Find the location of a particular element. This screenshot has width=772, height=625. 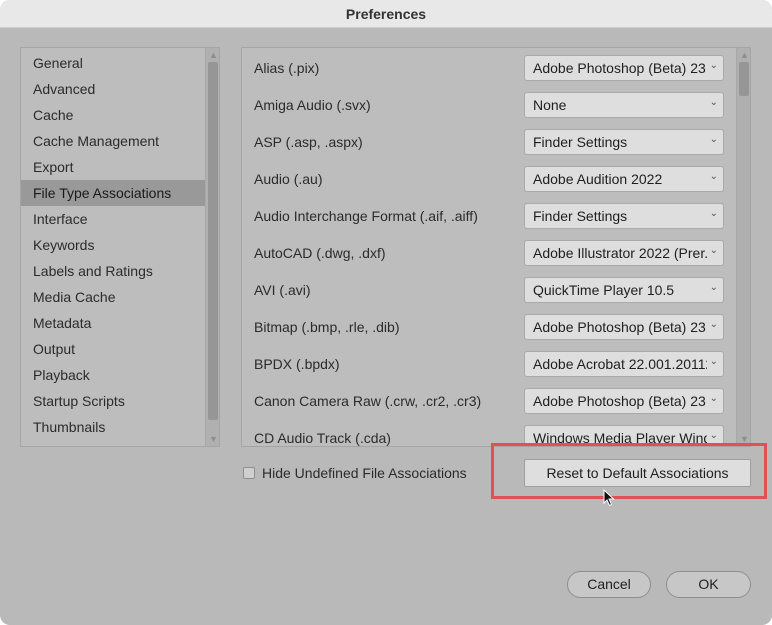

file-type-label: BPDX (.bpdx) is located at coordinates (297, 364).